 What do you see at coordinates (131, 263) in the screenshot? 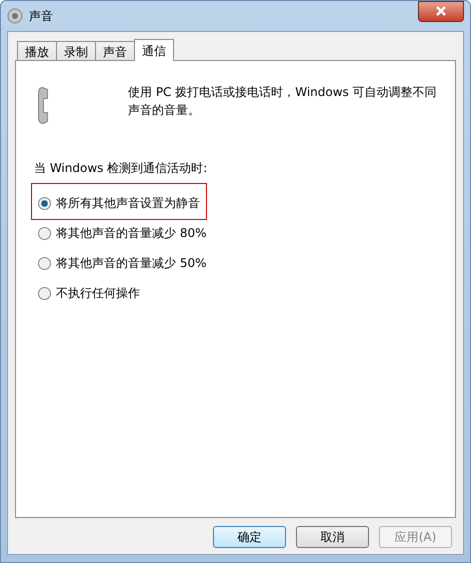
I see `option-label: 将其他声音的音量减少 50%` at bounding box center [131, 263].